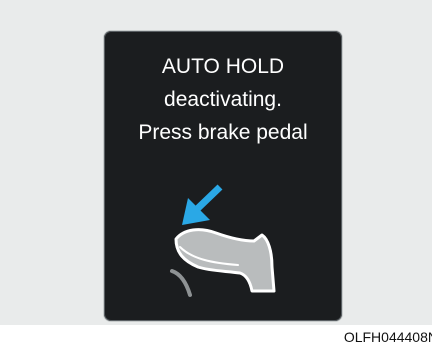 The width and height of the screenshot is (432, 345). I want to click on brake-graphic, so click(229, 241).